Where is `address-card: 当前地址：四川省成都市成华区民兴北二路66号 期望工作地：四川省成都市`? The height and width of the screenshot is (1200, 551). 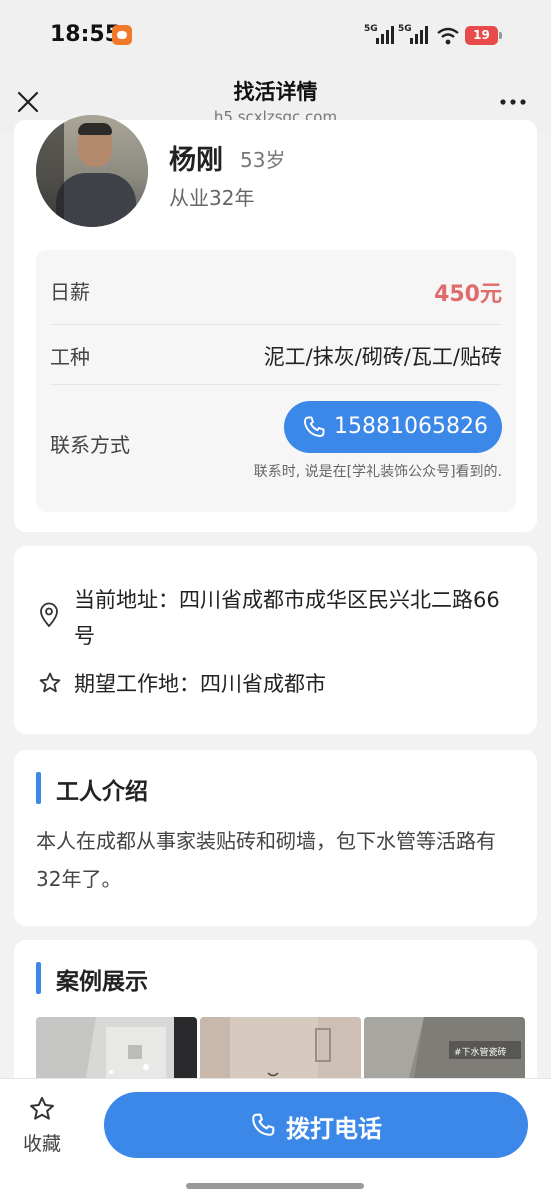
address-card: 当前地址：四川省成都市成华区民兴北二路66号 期望工作地：四川省成都市 is located at coordinates (275, 640).